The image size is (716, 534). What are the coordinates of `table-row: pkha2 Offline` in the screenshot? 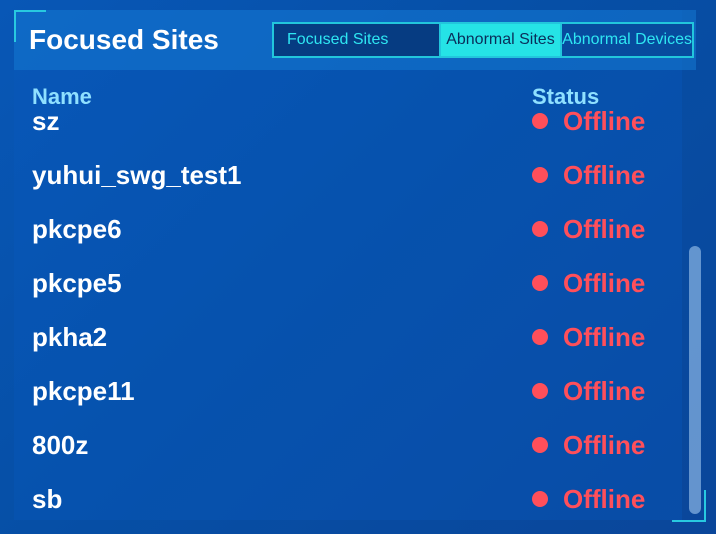 It's located at (340, 337).